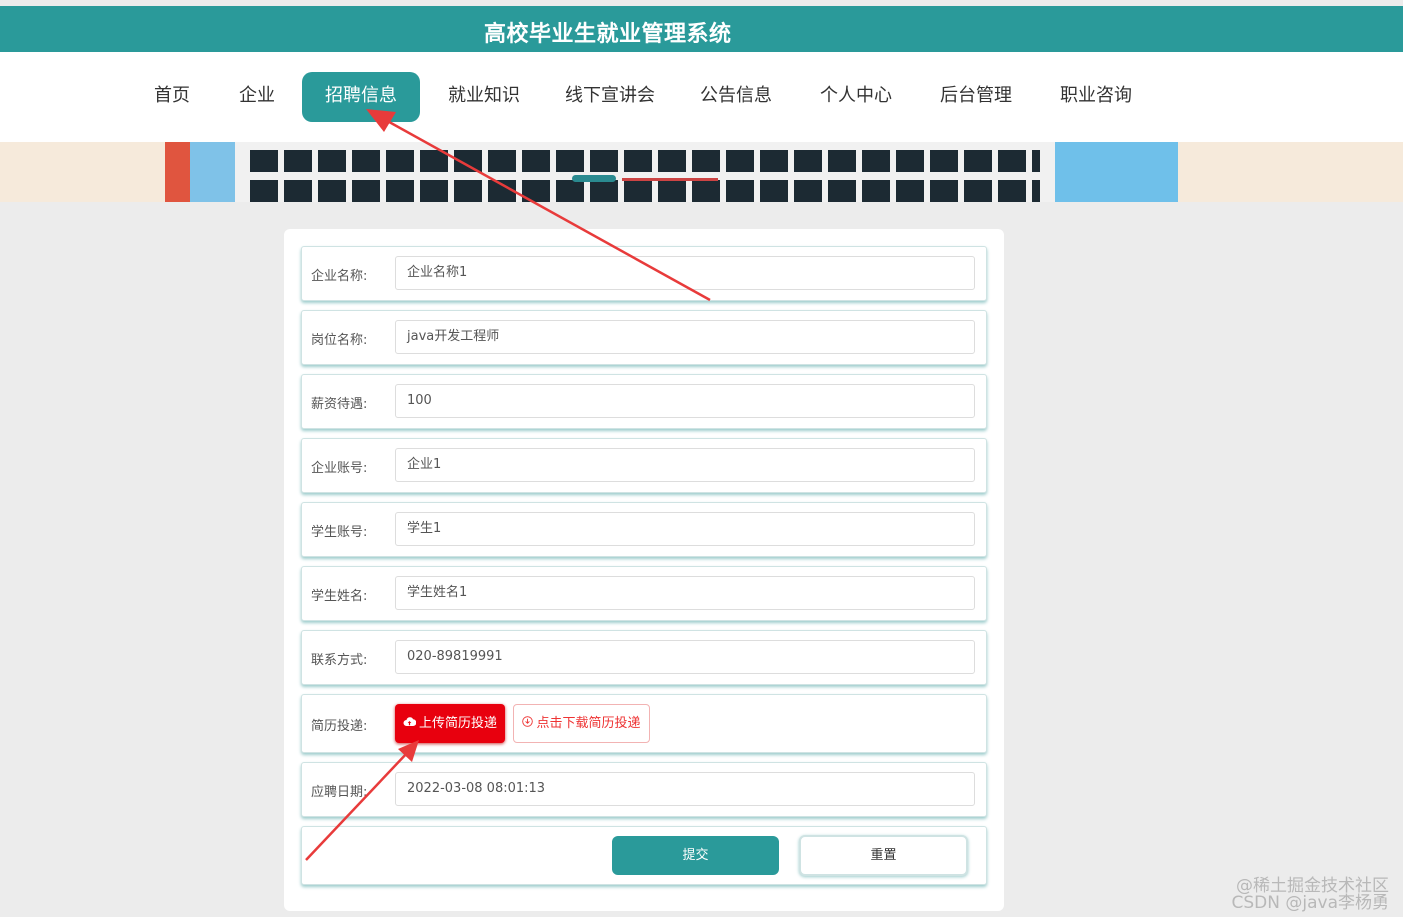  I want to click on field-row-apply-date: 应聘日期: 2022-03-08 08:01:13, so click(644, 789).